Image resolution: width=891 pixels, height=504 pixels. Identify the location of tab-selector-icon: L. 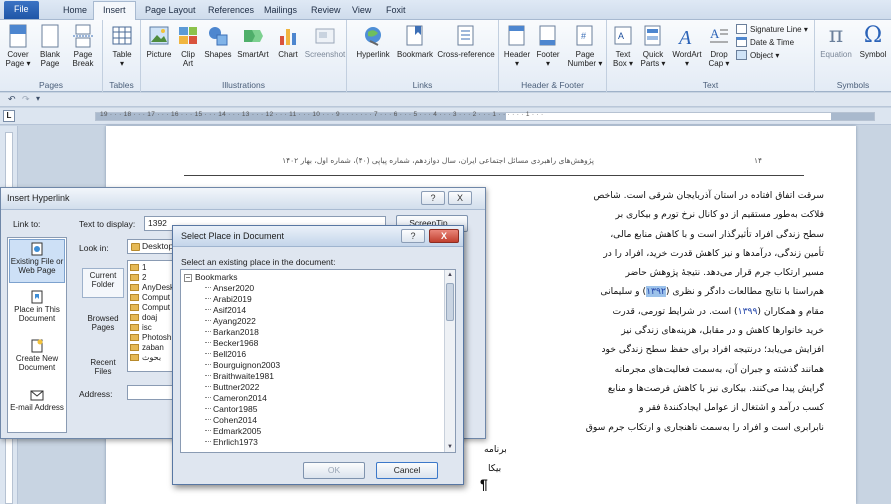
(9, 116).